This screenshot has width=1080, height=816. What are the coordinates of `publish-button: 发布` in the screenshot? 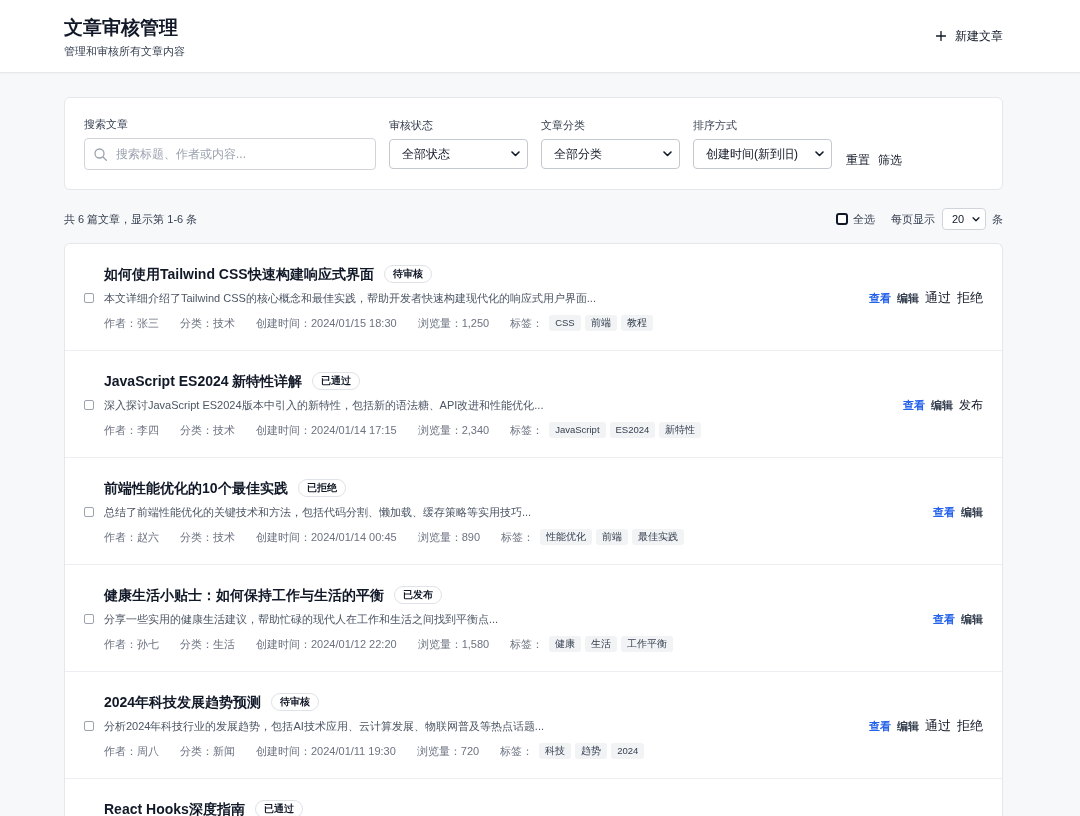 It's located at (971, 405).